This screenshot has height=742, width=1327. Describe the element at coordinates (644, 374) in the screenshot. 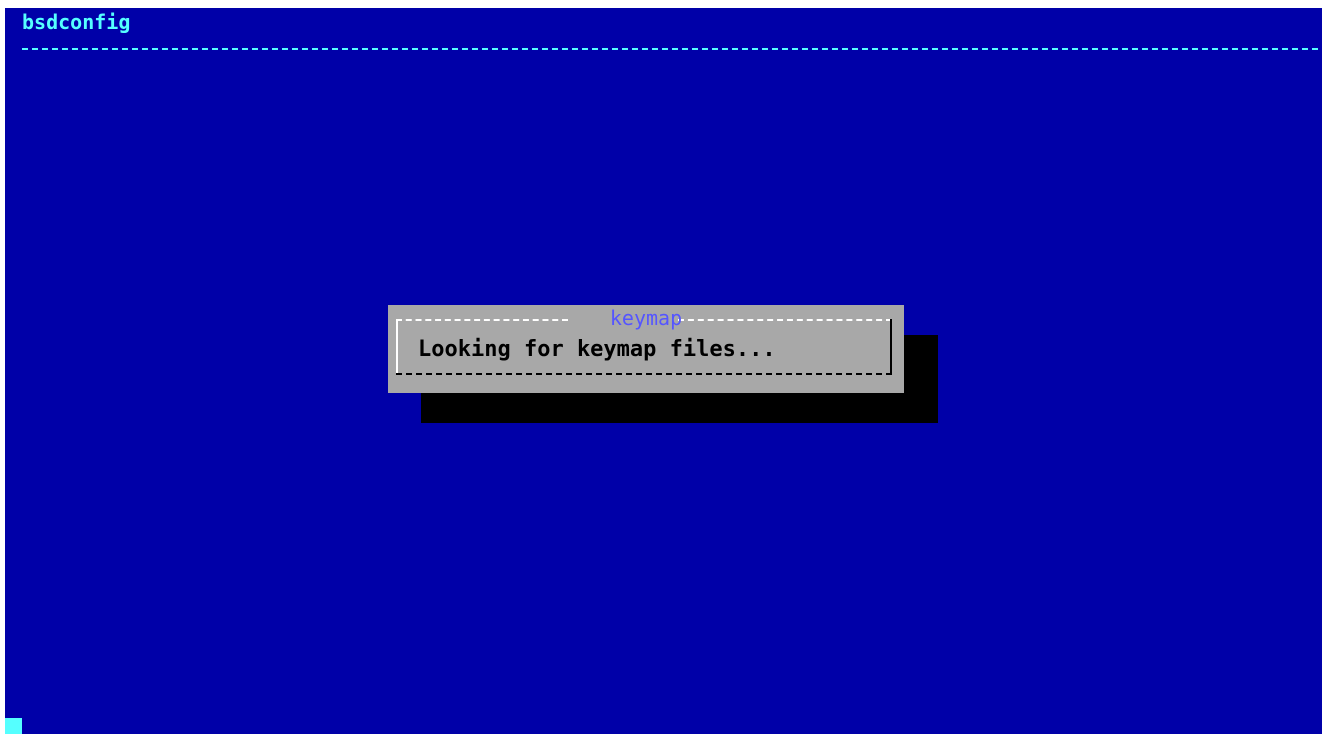

I see `frame-bottom-edge` at that location.